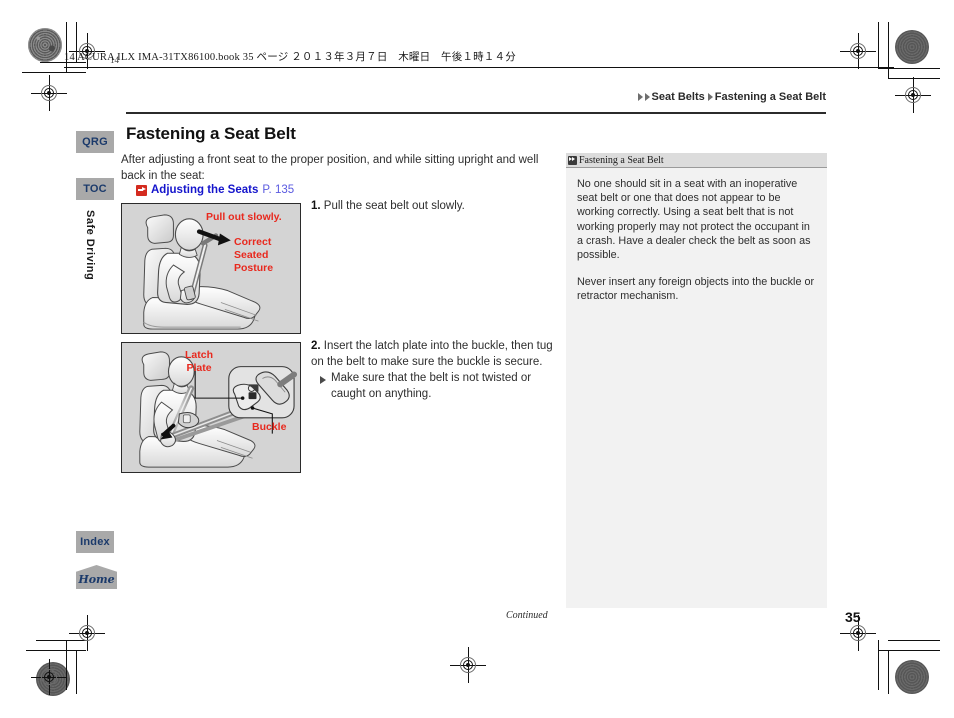  What do you see at coordinates (87, 633) in the screenshot?
I see `registration-target-bl-a` at bounding box center [87, 633].